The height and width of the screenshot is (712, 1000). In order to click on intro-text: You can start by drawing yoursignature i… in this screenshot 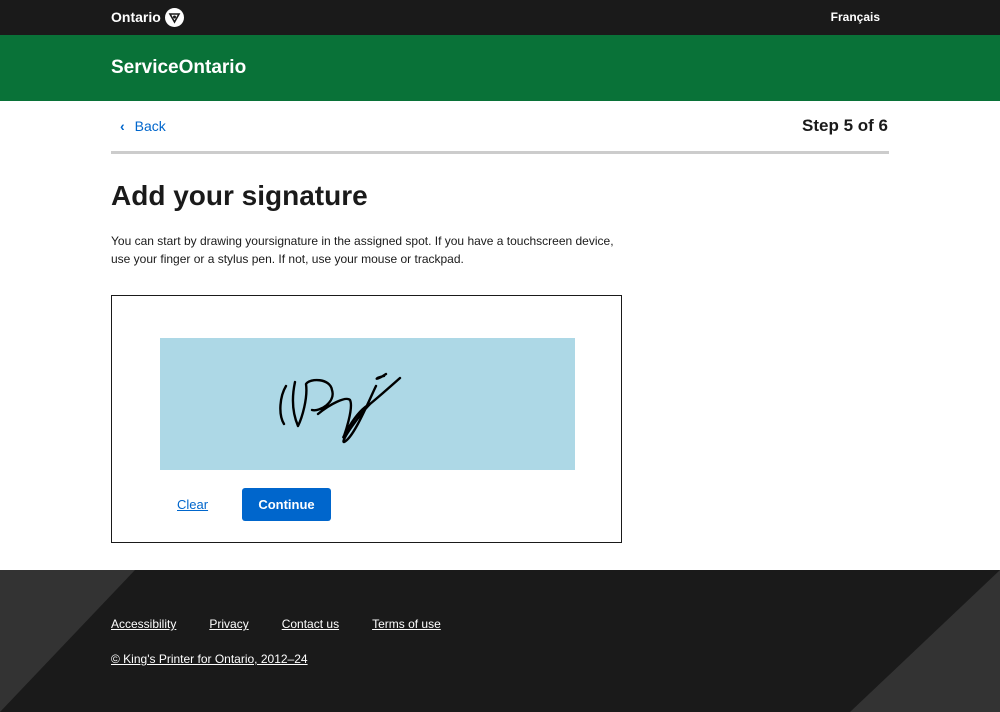, I will do `click(362, 250)`.